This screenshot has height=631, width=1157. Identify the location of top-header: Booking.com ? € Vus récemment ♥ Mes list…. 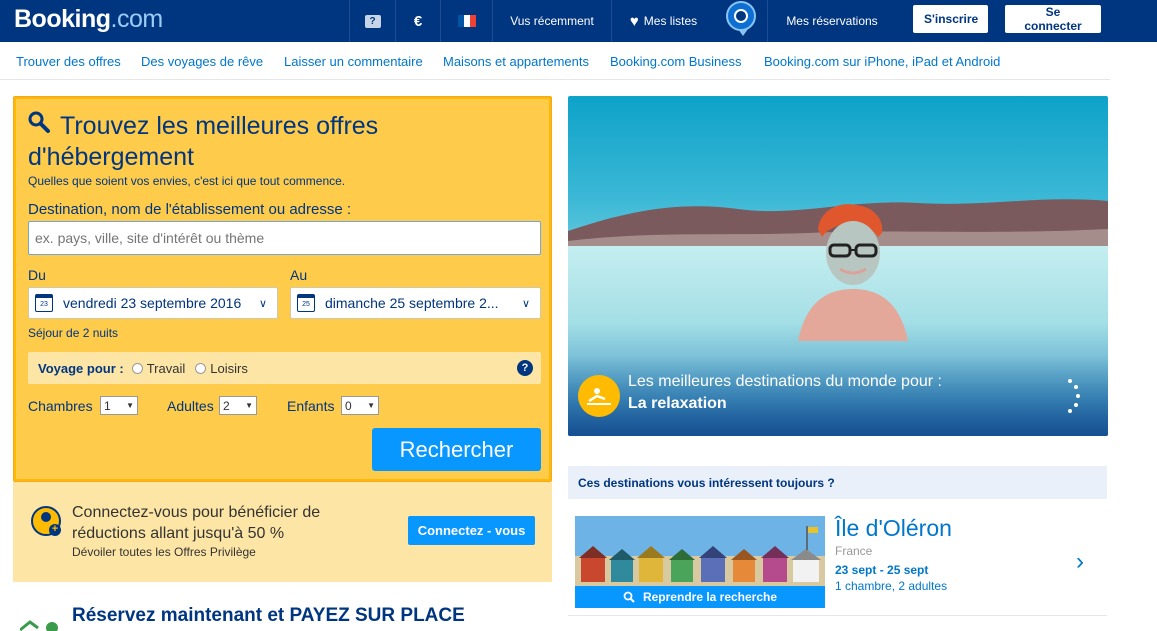
(578, 21).